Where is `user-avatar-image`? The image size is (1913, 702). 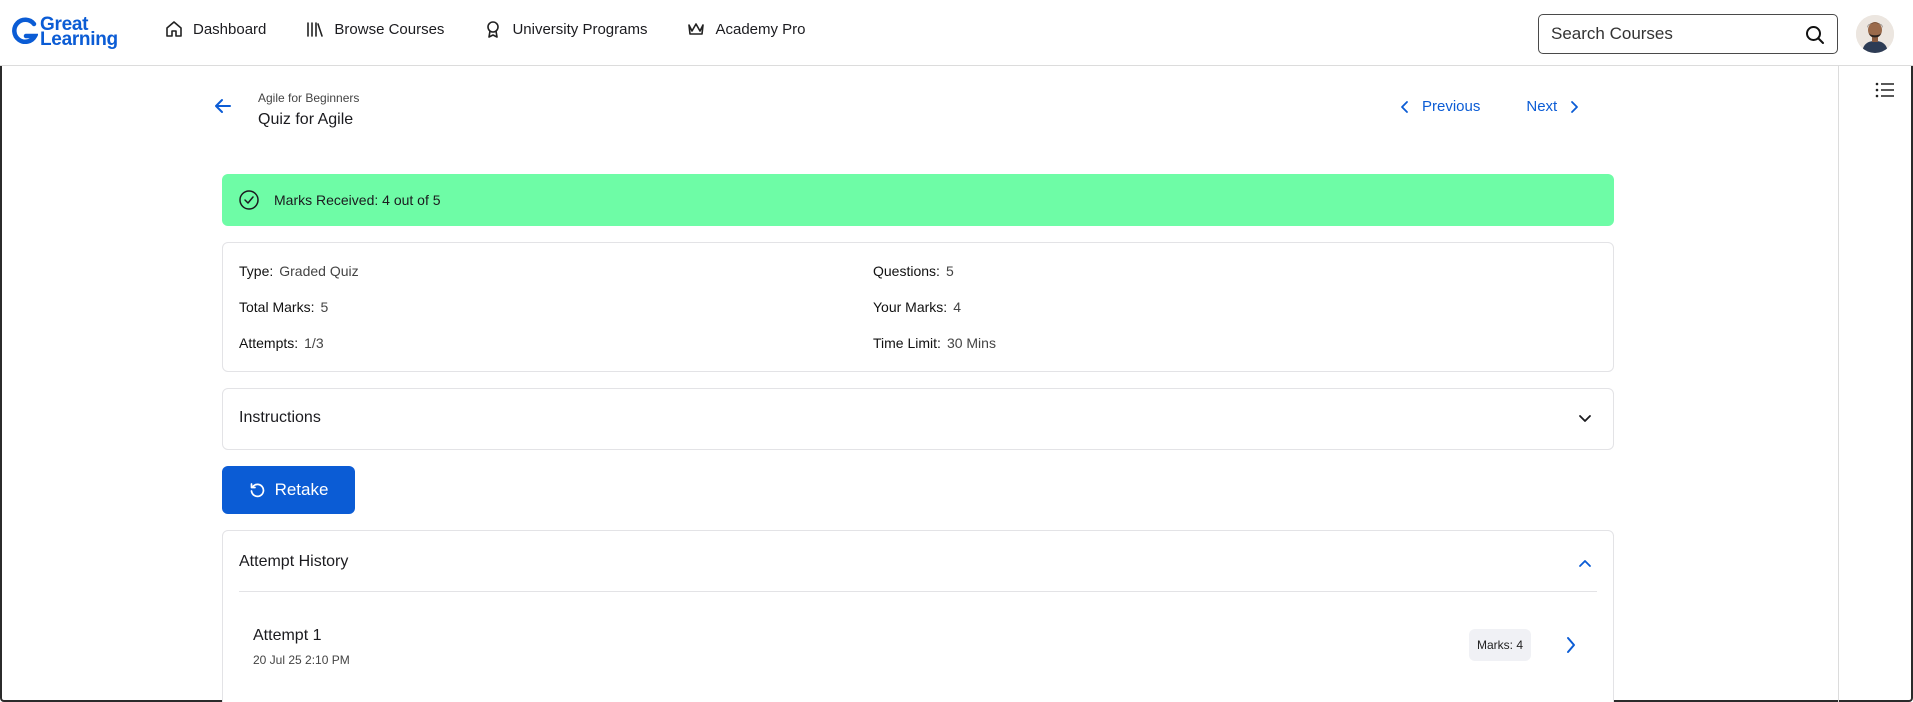 user-avatar-image is located at coordinates (1875, 34).